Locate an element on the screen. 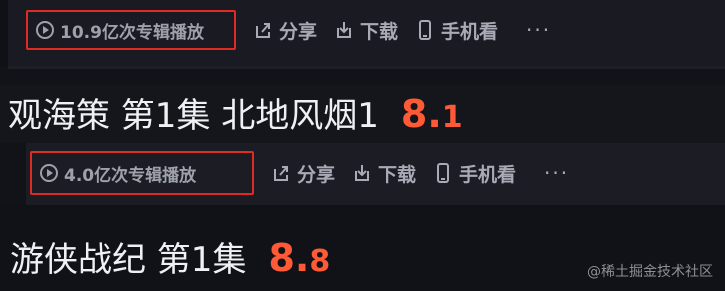 The height and width of the screenshot is (291, 725). play-count-text: 4.0亿次专辑播放 is located at coordinates (130, 175).